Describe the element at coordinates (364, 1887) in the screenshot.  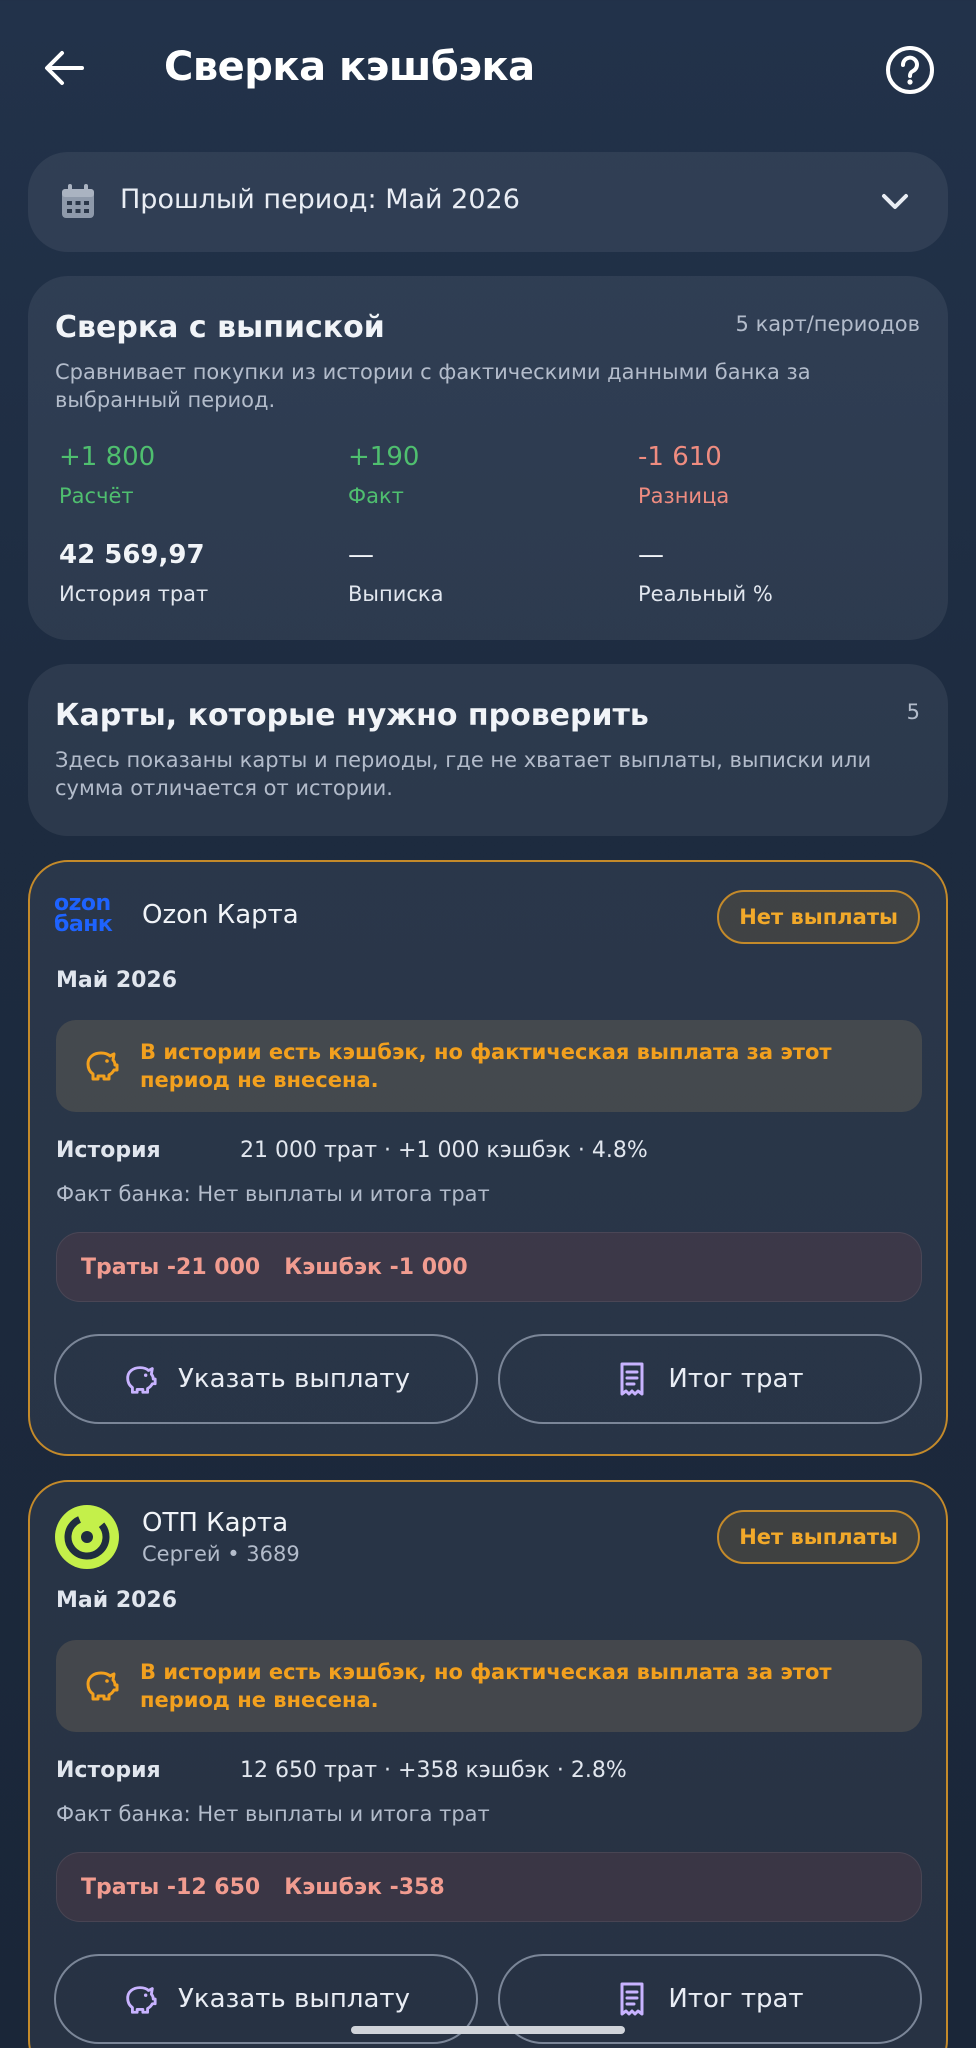
I see `diff-cashback: Кэшбэк -358` at that location.